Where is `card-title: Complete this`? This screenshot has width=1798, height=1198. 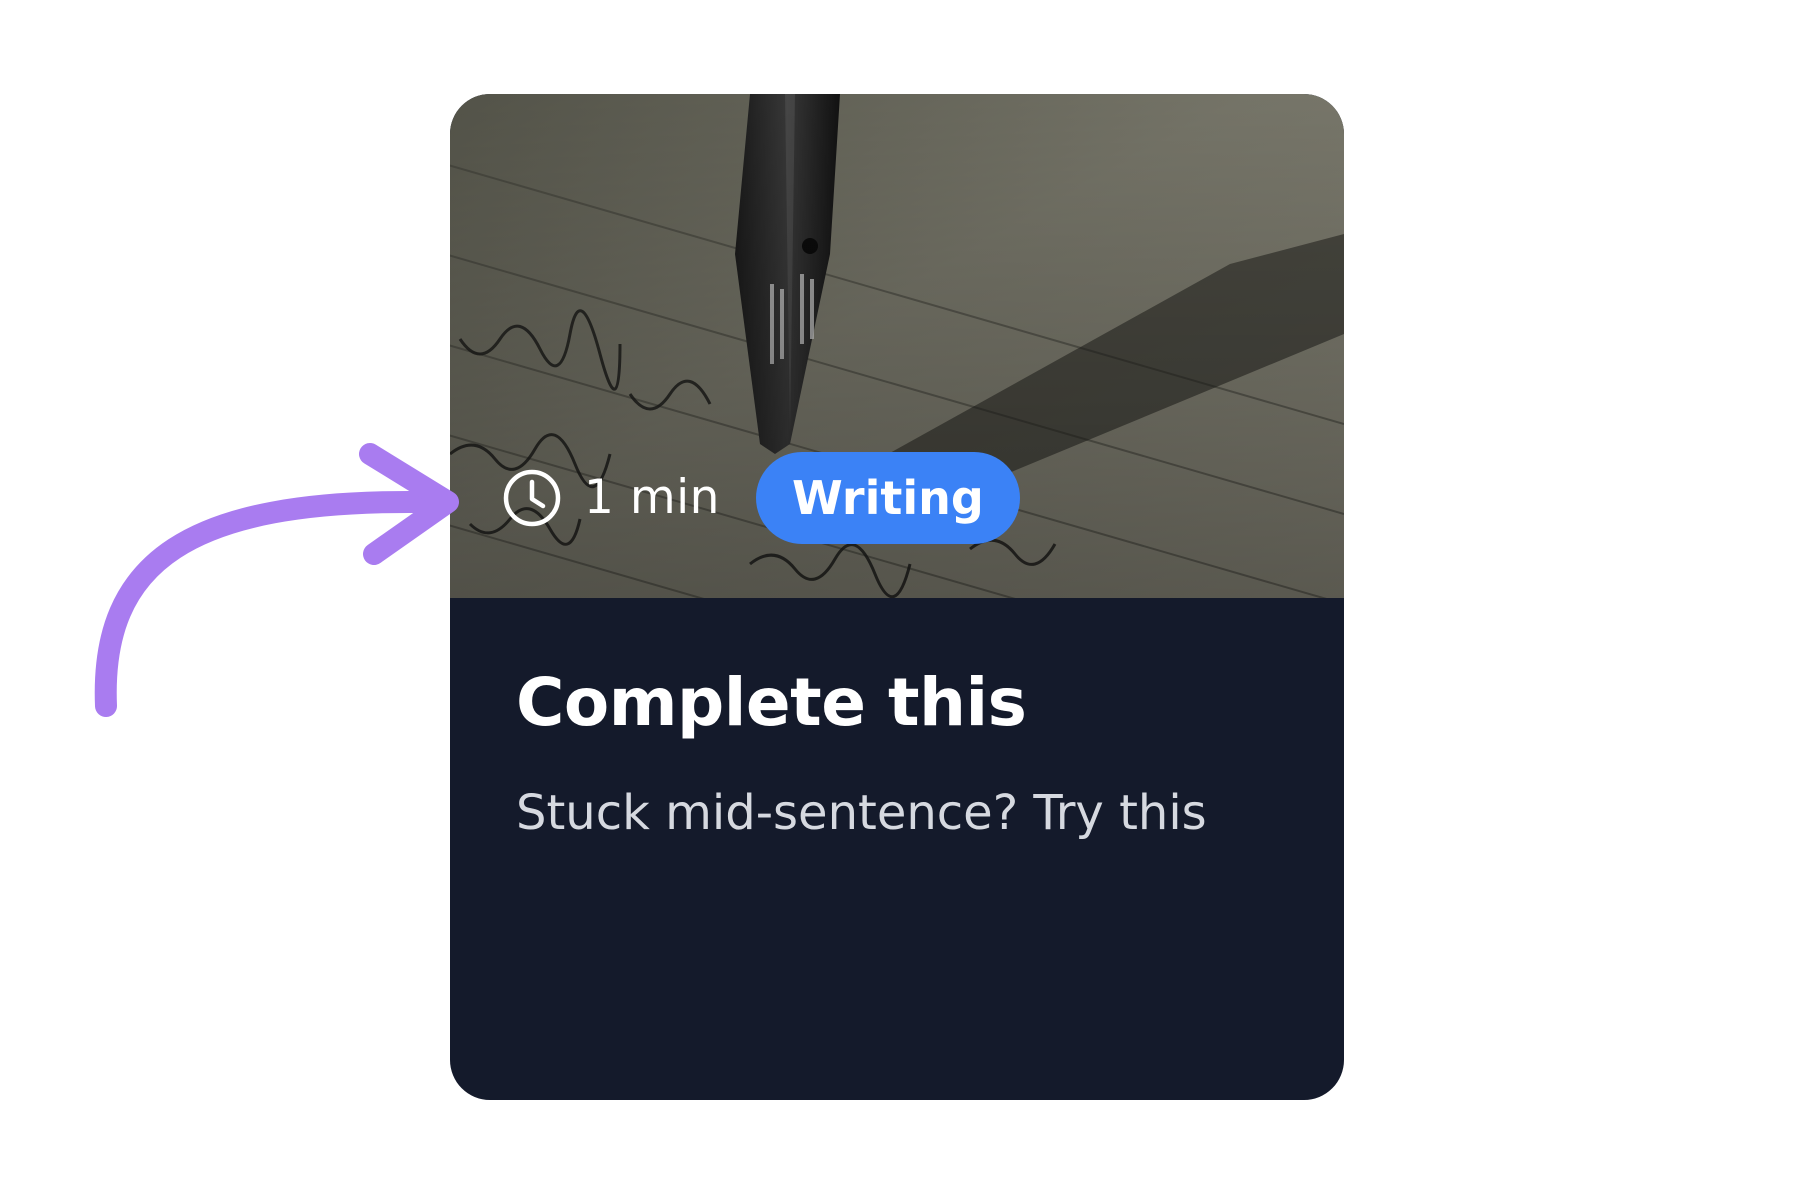 card-title: Complete this is located at coordinates (771, 702).